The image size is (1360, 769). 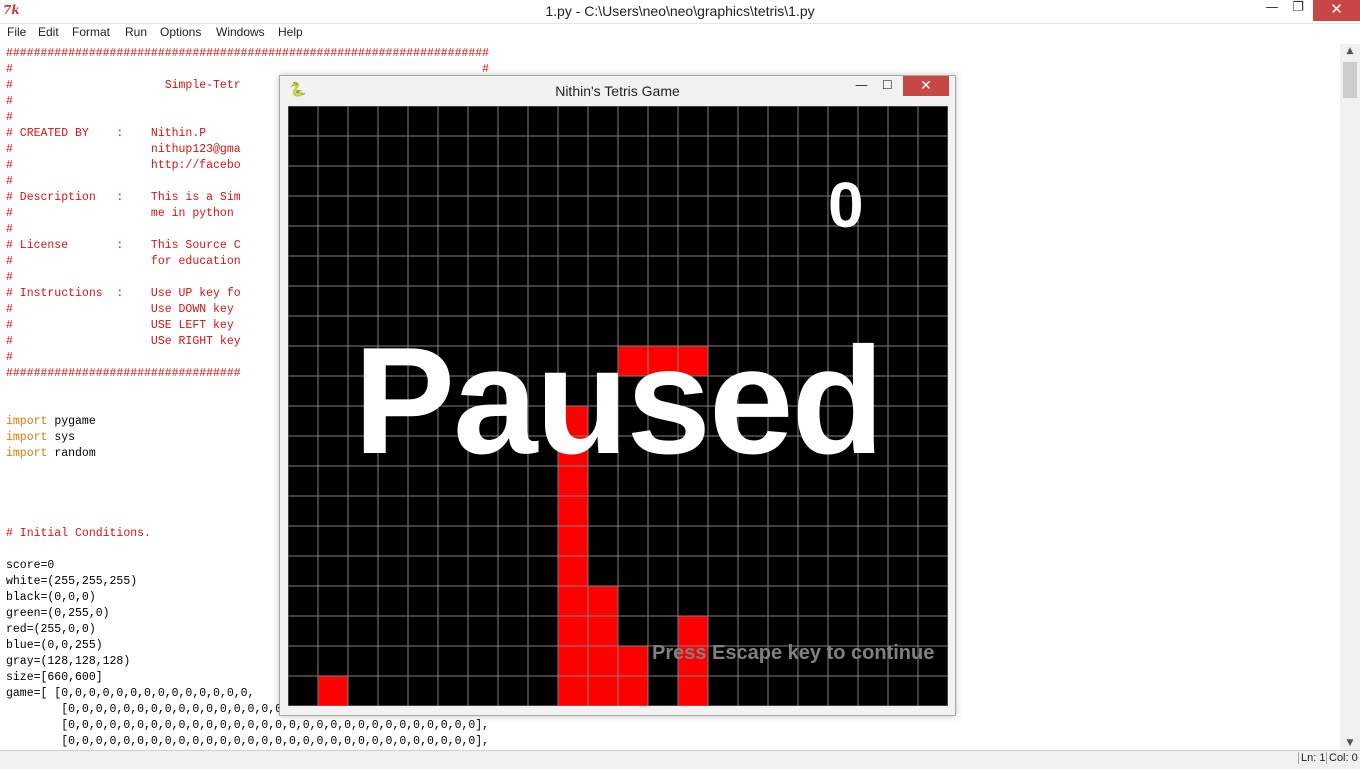 I want to click on scroll-up-icon: ▲, so click(x=1350, y=51).